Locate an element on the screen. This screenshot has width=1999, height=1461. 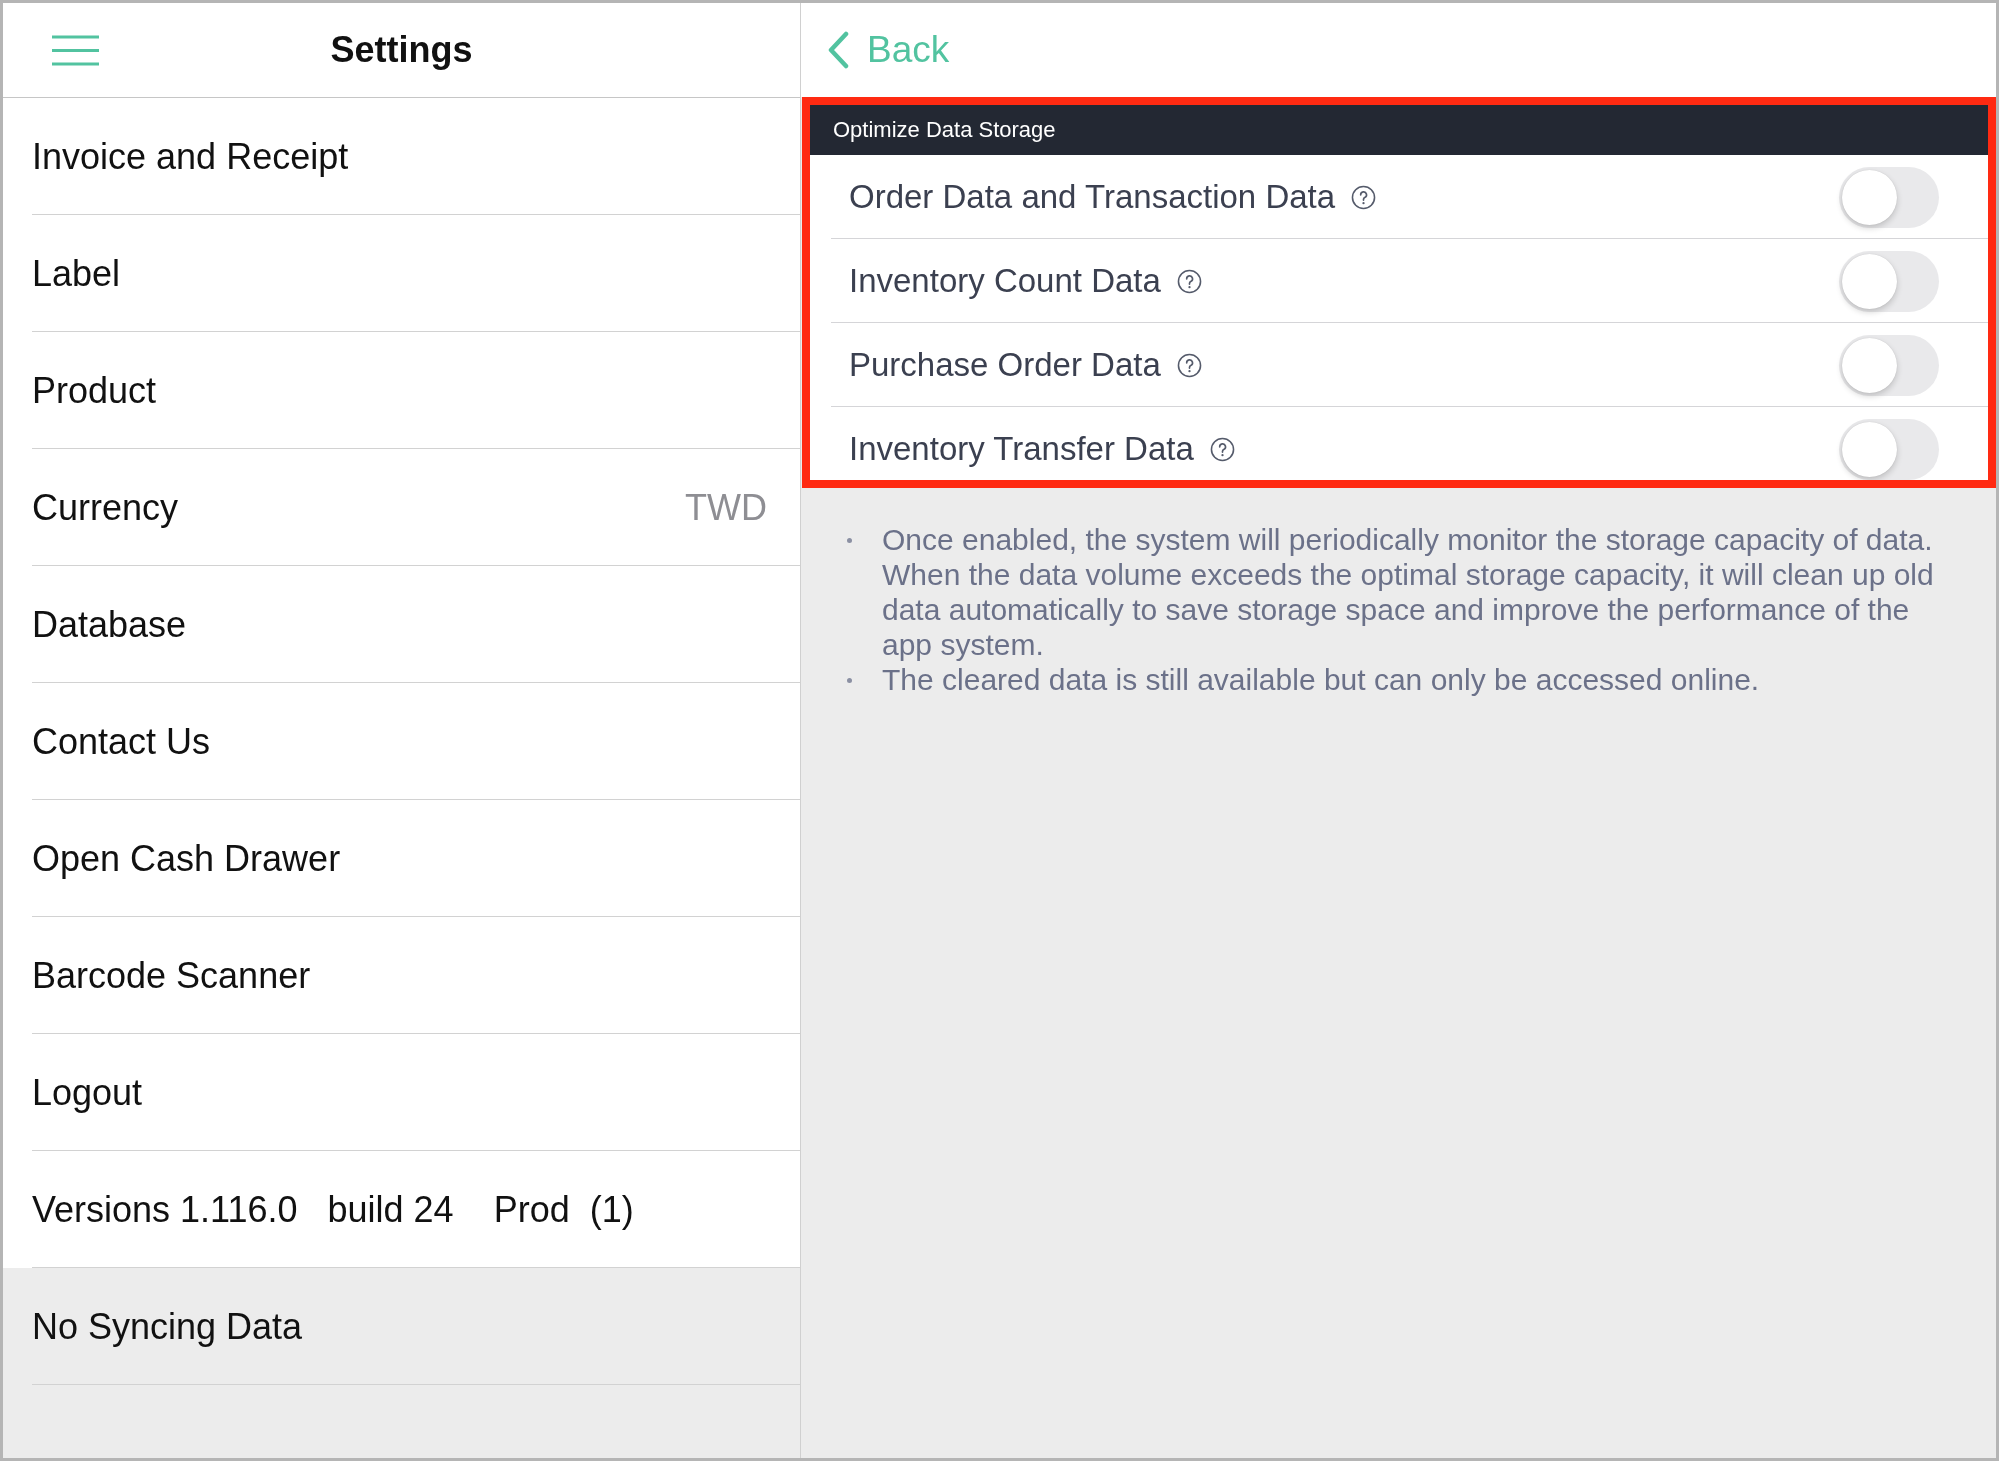
settings-item: Database is located at coordinates (401, 624).